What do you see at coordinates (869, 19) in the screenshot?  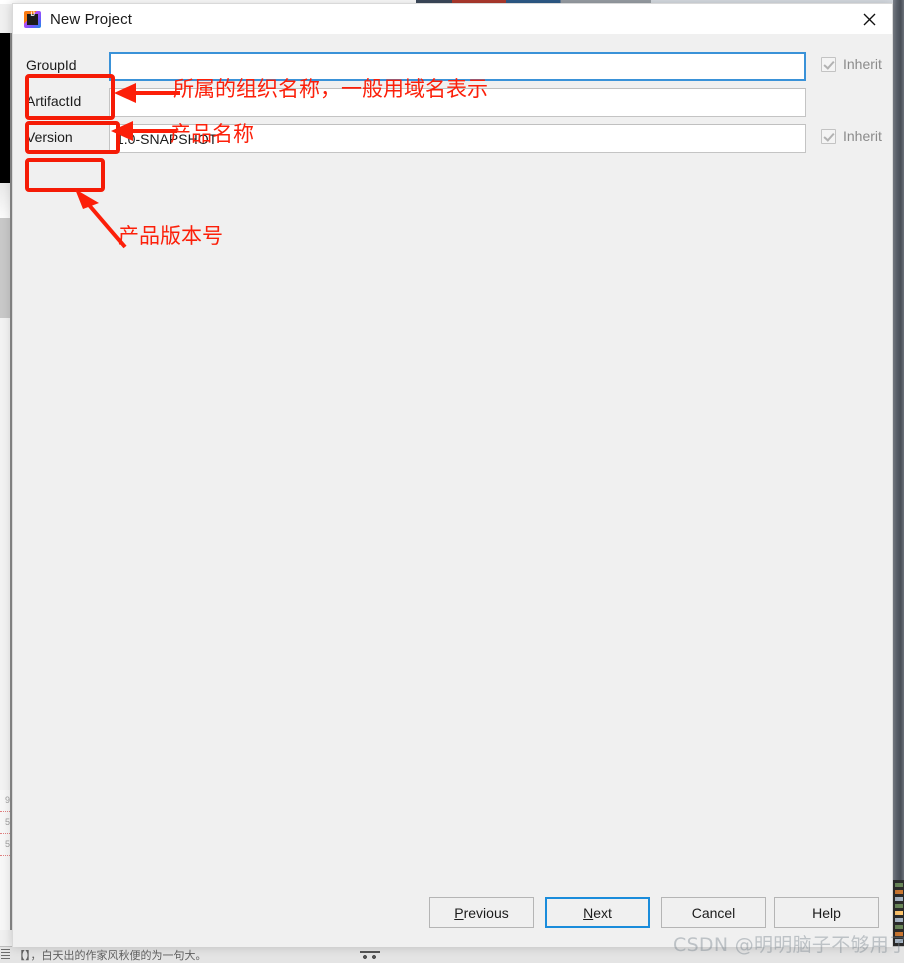 I see `close-icon` at bounding box center [869, 19].